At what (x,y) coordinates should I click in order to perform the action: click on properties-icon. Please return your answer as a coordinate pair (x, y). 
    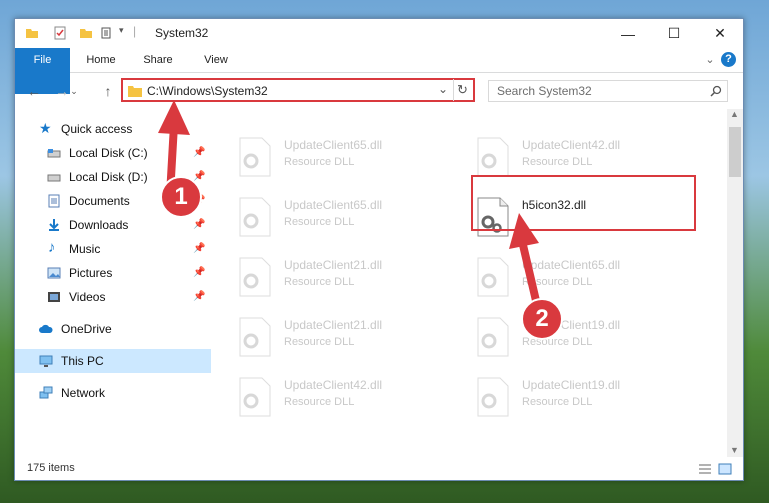
    Looking at the image, I should click on (60, 33).